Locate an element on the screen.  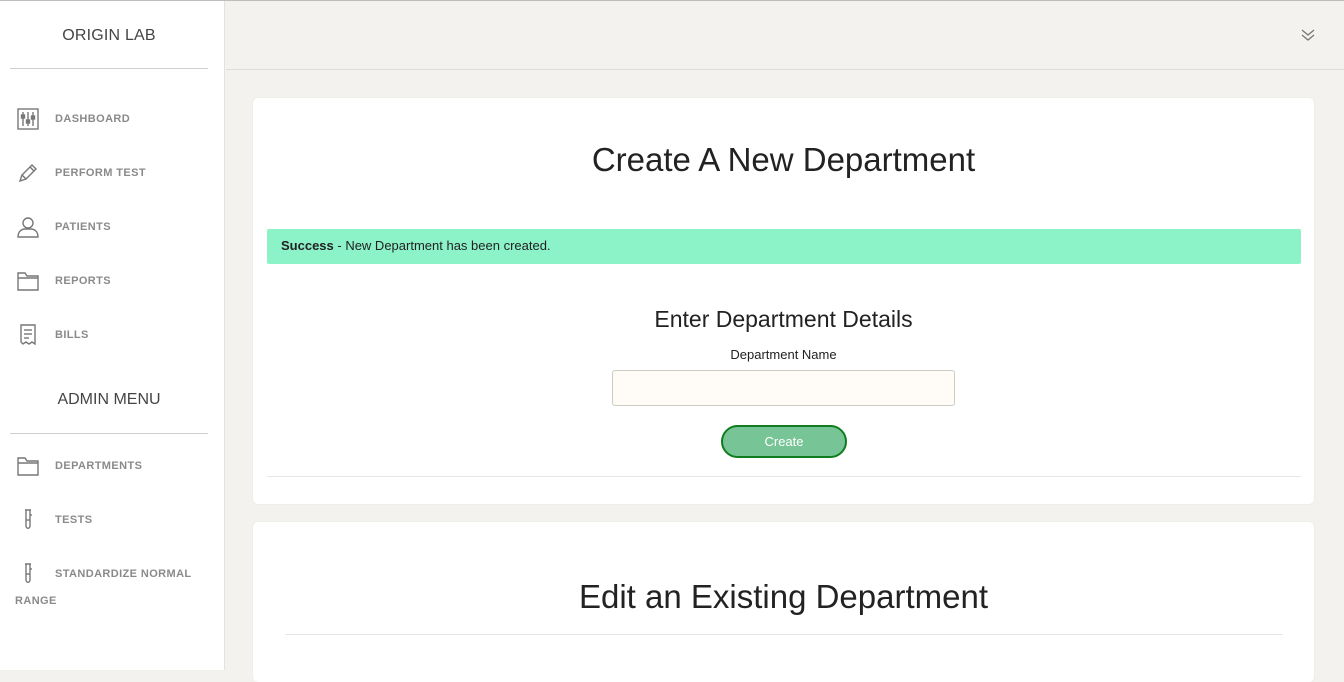
sidebar-item-label: STANDARDIZE NORMAL is located at coordinates (123, 574).